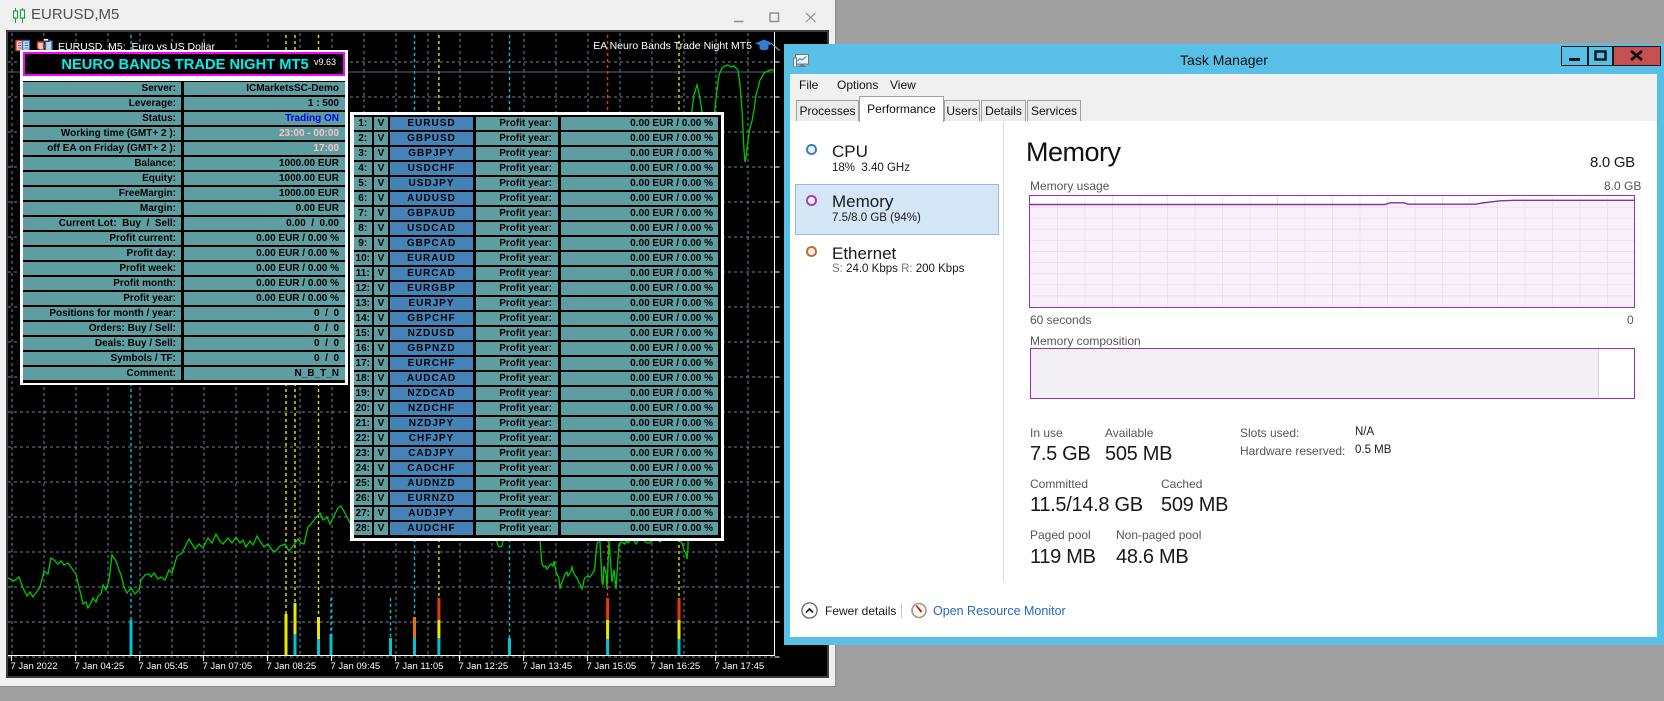 The image size is (1664, 701). What do you see at coordinates (612, 666) in the screenshot?
I see `svg-text: 7 Jan 15:05` at bounding box center [612, 666].